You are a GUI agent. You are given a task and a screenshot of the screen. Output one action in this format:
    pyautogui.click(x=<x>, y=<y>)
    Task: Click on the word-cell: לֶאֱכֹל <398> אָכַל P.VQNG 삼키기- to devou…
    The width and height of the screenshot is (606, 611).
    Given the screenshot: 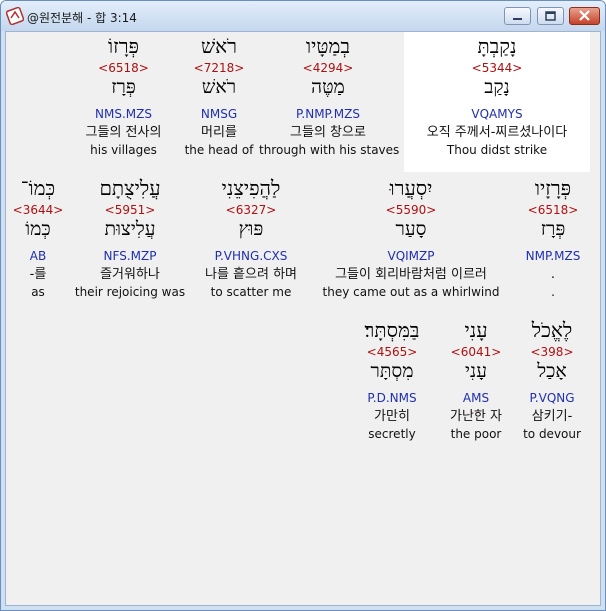 What is the action you would take?
    pyautogui.click(x=552, y=382)
    